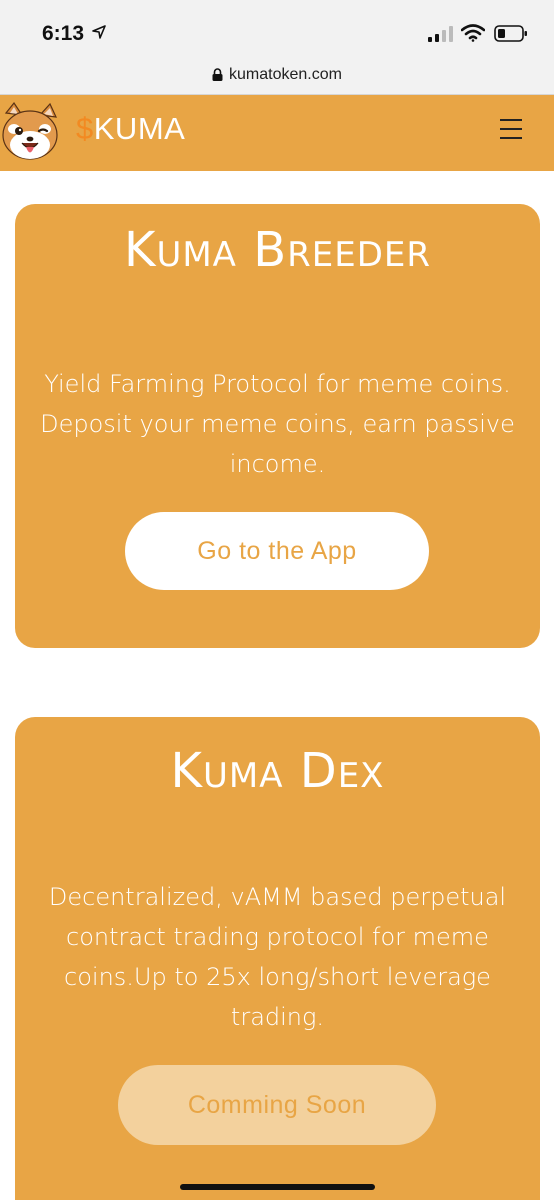  Describe the element at coordinates (85, 128) in the screenshot. I see `brand-dollar-sign: $` at that location.